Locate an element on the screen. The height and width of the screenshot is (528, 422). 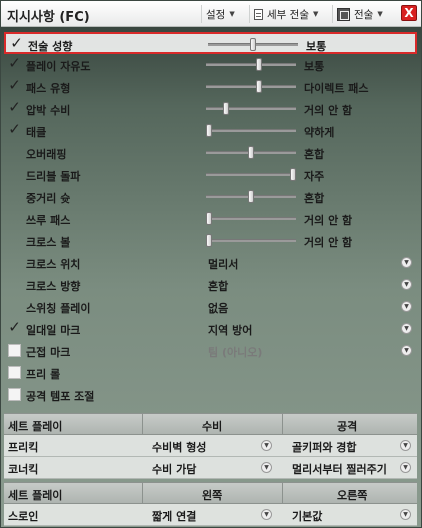
dropdown-value: 팀 (아니오) is located at coordinates (235, 352).